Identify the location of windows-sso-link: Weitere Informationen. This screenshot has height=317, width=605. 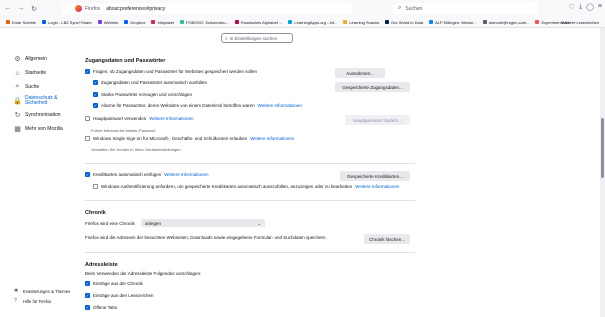
(272, 138).